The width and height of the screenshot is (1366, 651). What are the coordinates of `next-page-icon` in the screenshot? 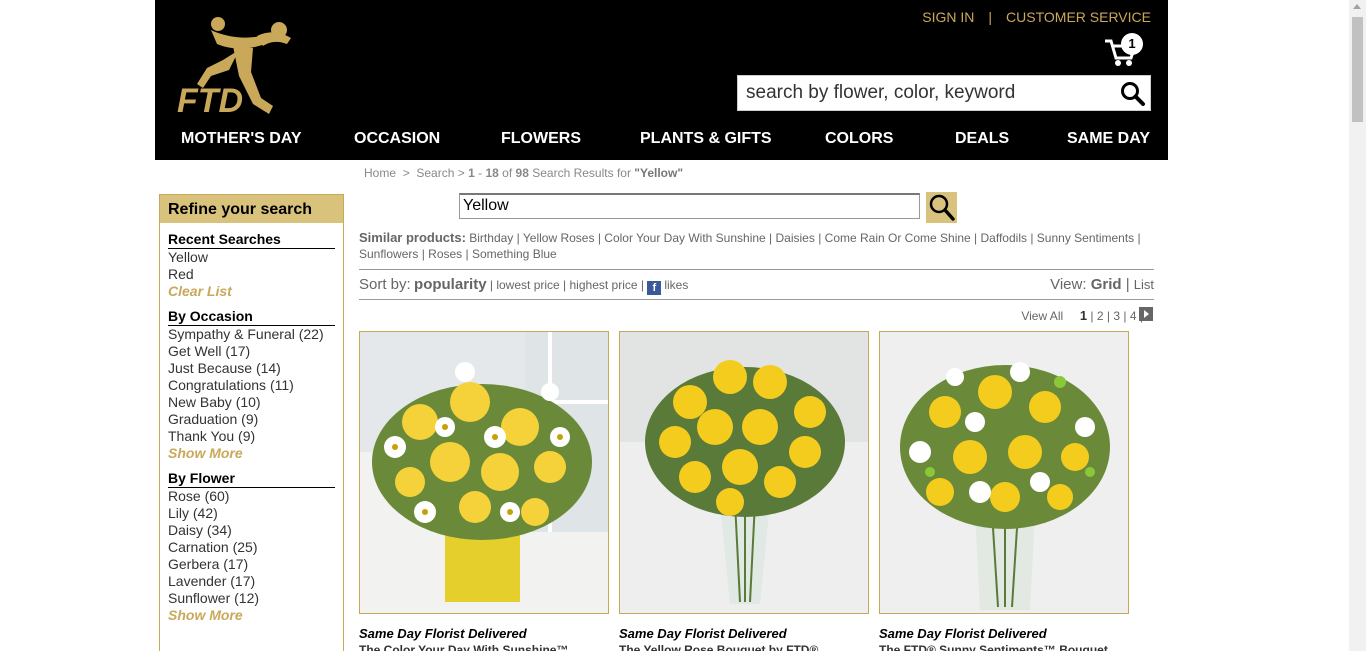 It's located at (1146, 314).